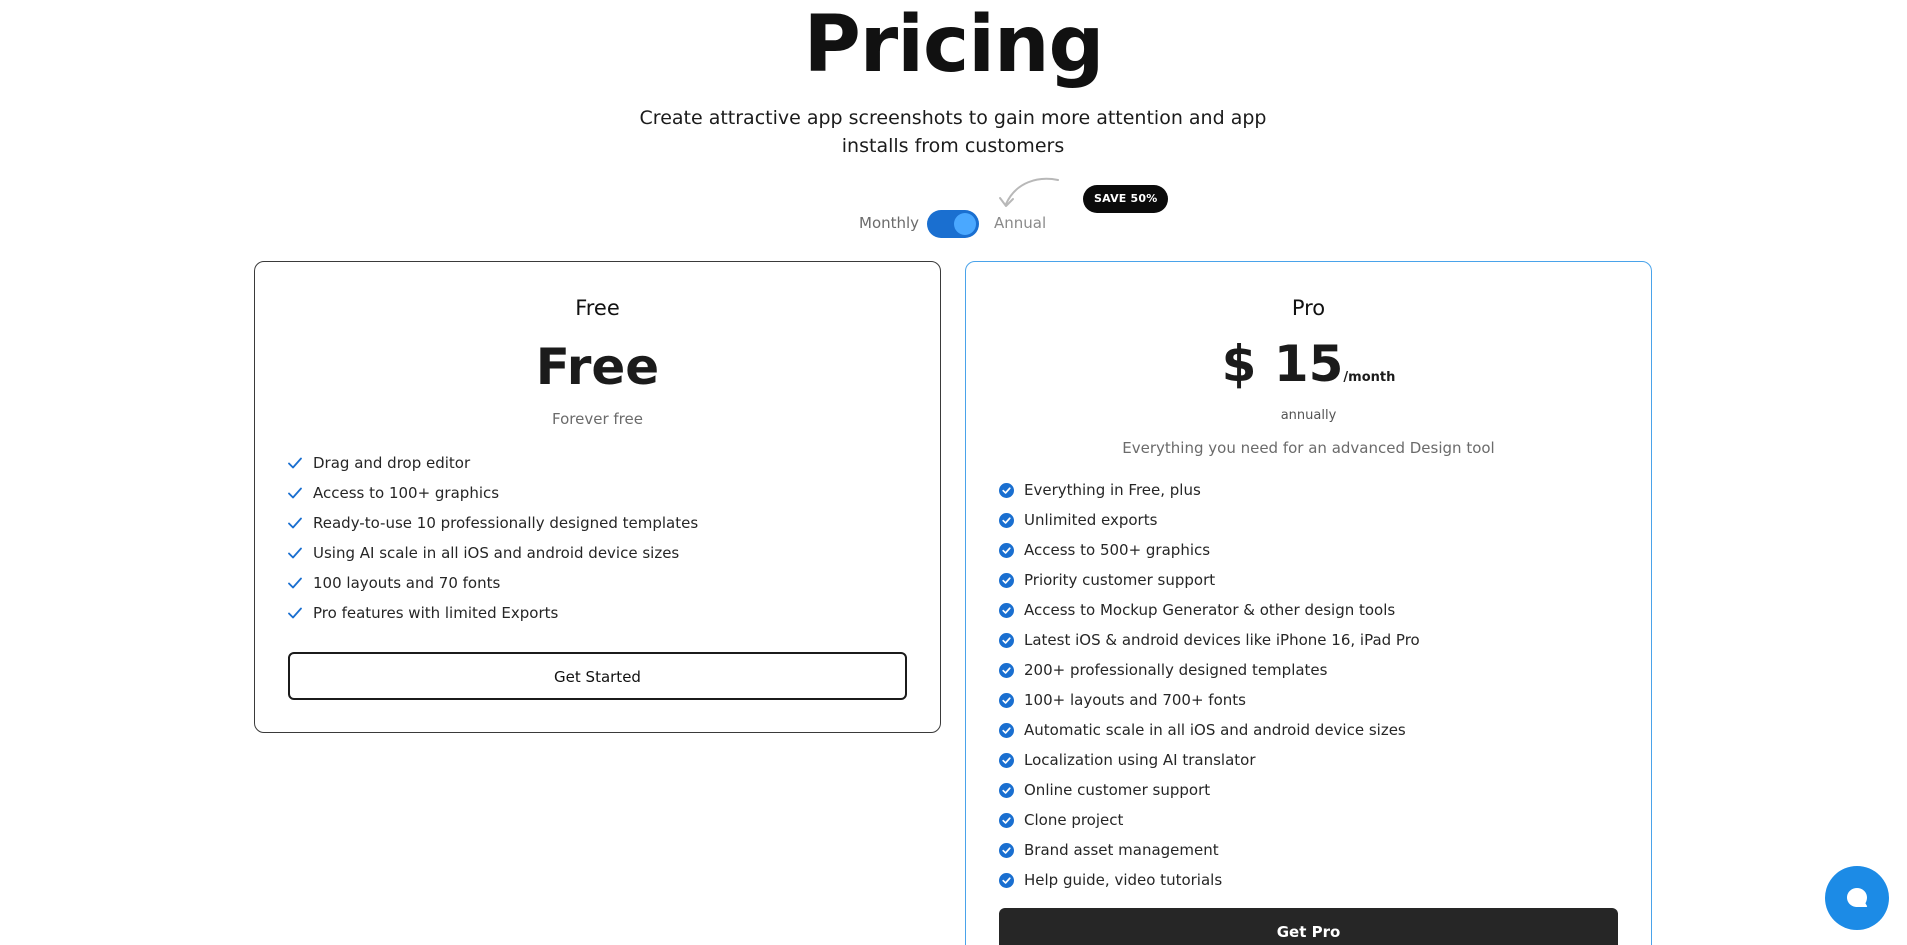 The image size is (1907, 945). What do you see at coordinates (1117, 550) in the screenshot?
I see `feature-label: Access to 500+ graphics` at bounding box center [1117, 550].